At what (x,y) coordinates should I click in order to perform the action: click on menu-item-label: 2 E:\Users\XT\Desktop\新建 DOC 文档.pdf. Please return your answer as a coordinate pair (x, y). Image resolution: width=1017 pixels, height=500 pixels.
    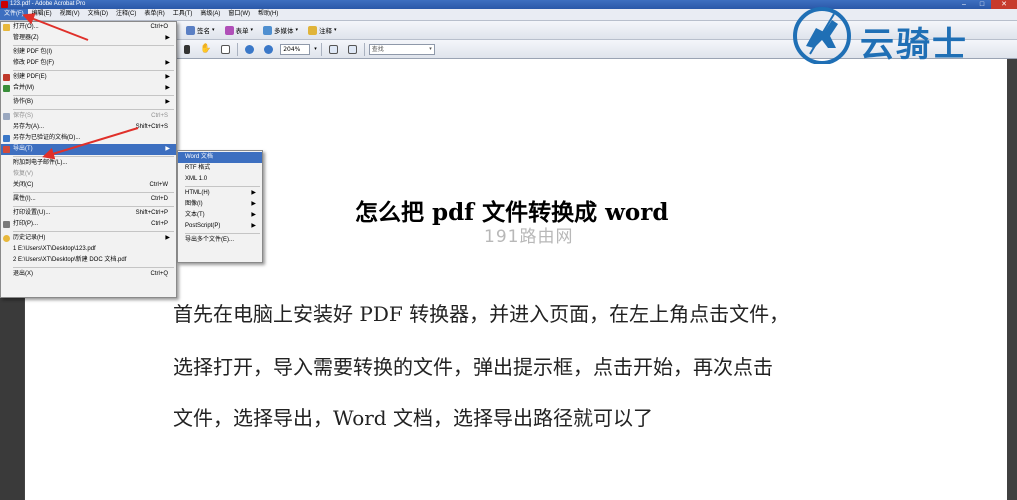
    Looking at the image, I should click on (70, 260).